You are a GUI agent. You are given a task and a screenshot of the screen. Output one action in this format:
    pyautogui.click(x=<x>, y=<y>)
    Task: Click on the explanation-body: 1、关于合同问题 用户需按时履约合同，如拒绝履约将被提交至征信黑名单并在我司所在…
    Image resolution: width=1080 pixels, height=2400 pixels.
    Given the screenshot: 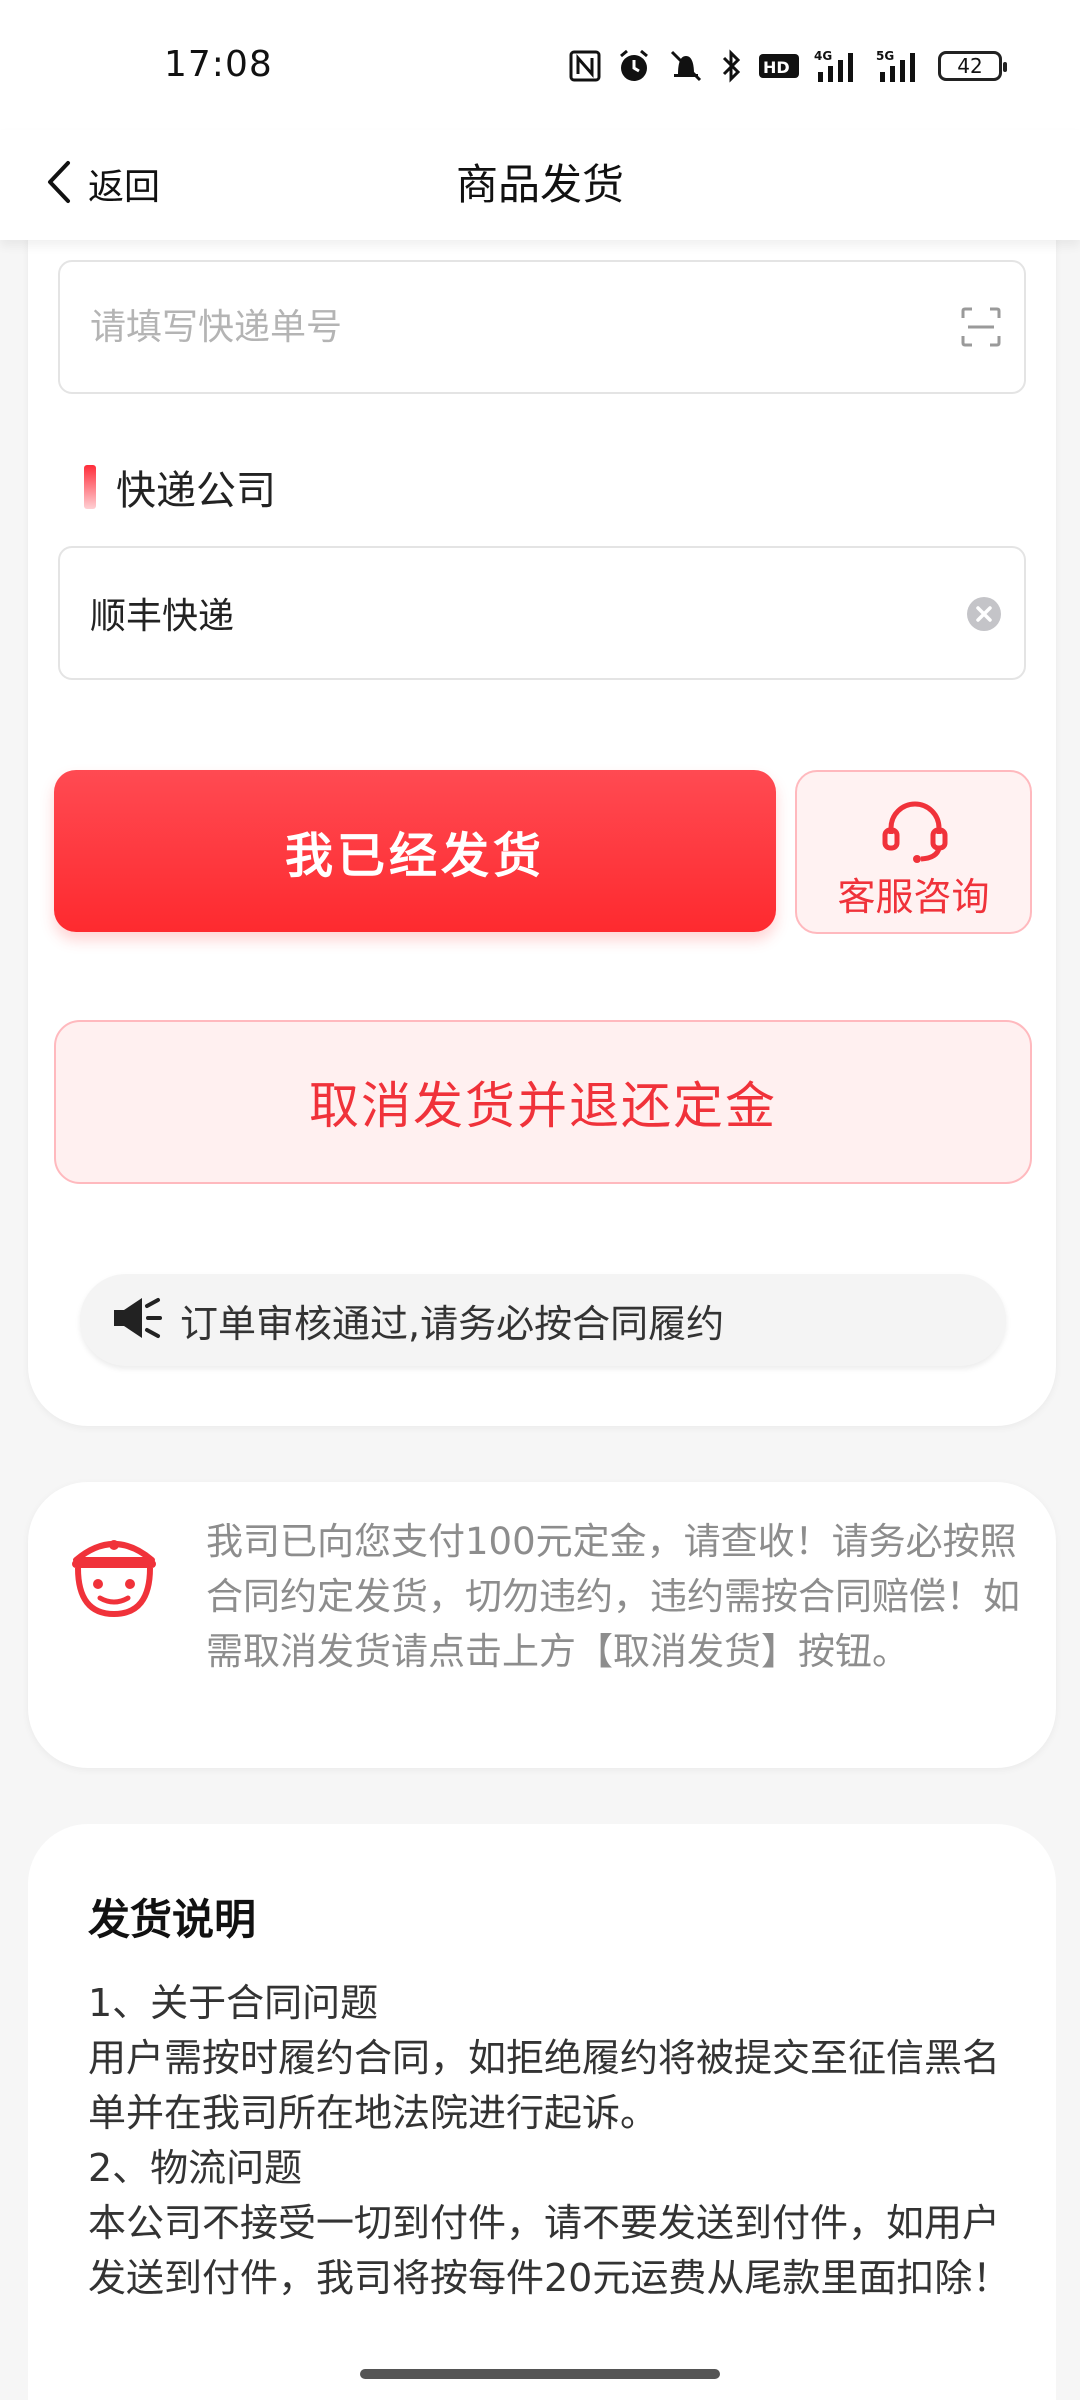 What is the action you would take?
    pyautogui.click(x=553, y=2141)
    